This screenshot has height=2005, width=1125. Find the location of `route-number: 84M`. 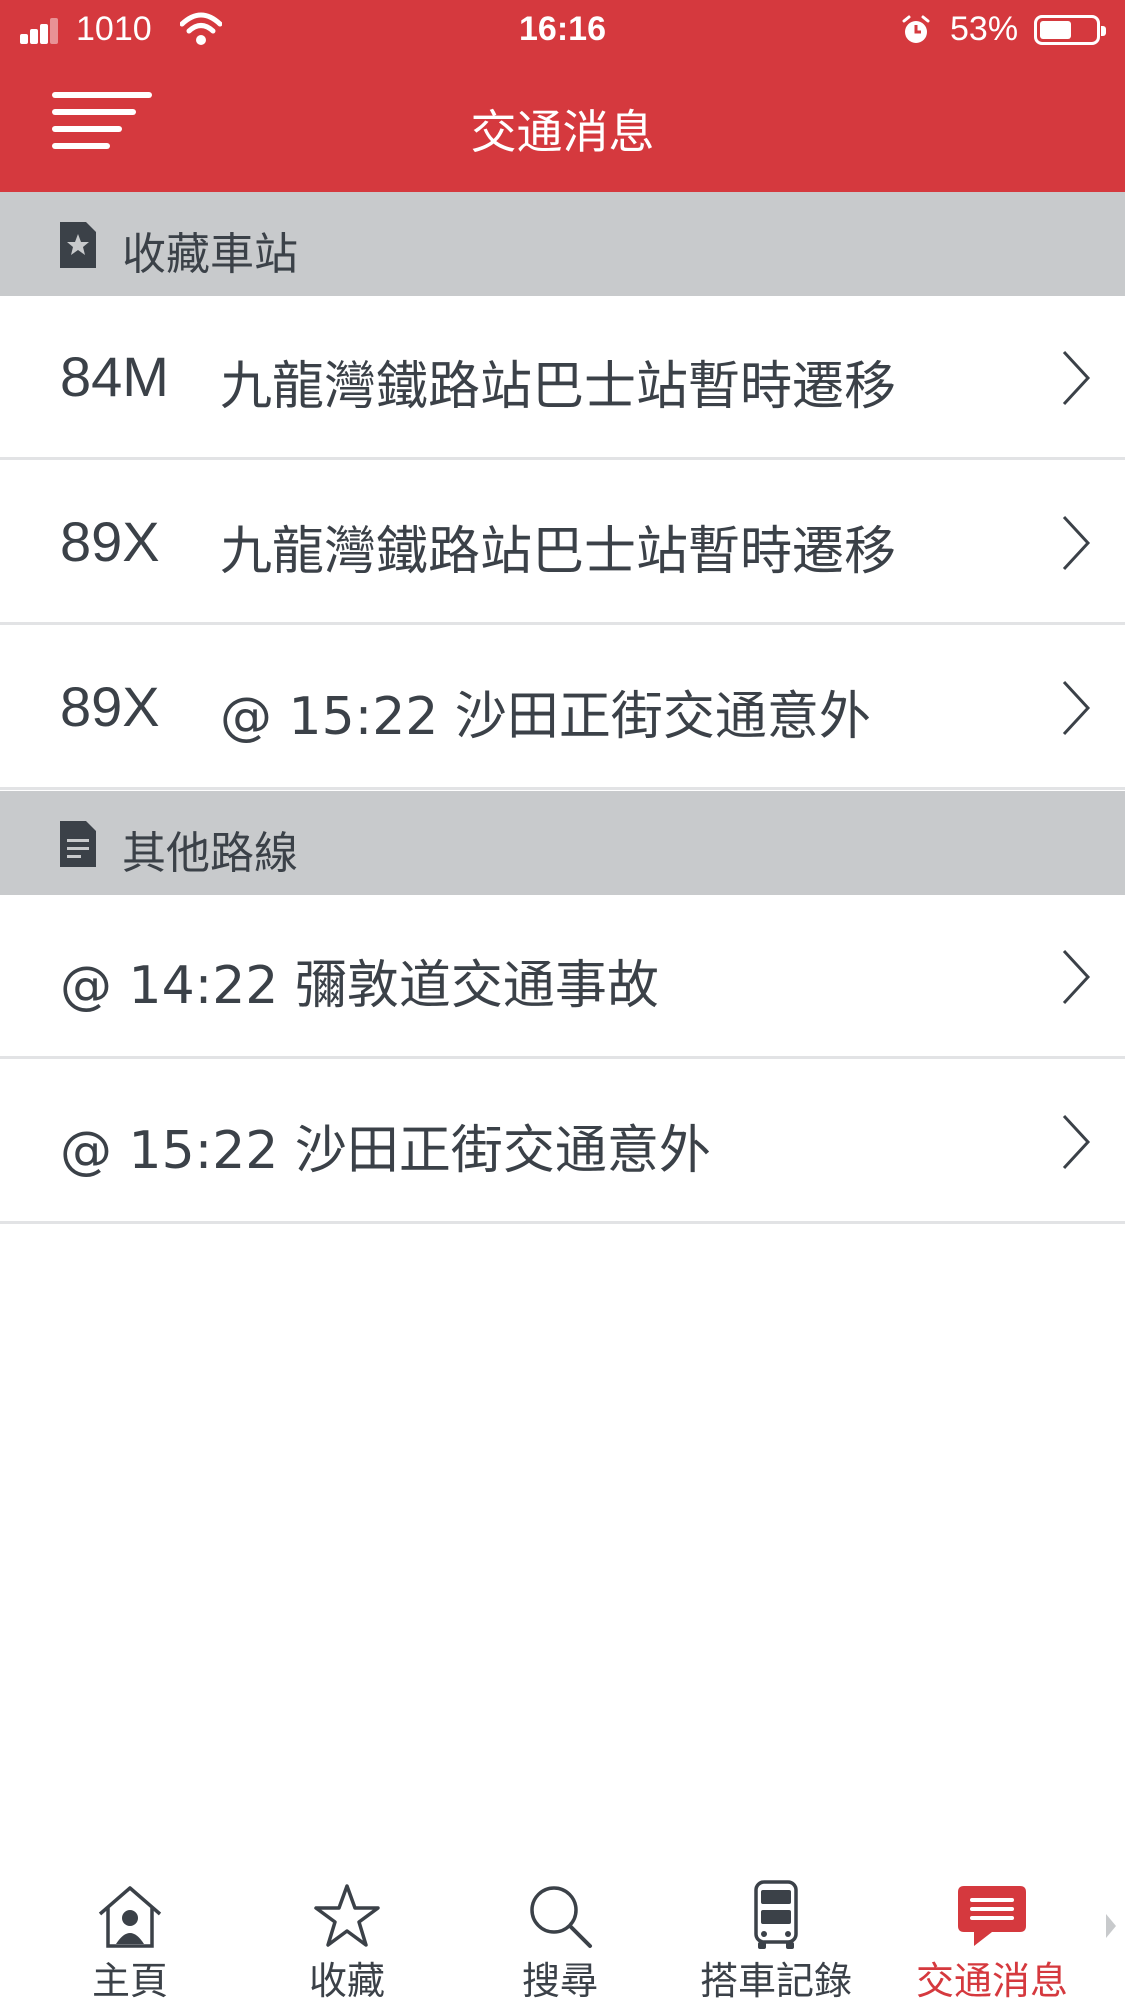

route-number: 84M is located at coordinates (114, 376).